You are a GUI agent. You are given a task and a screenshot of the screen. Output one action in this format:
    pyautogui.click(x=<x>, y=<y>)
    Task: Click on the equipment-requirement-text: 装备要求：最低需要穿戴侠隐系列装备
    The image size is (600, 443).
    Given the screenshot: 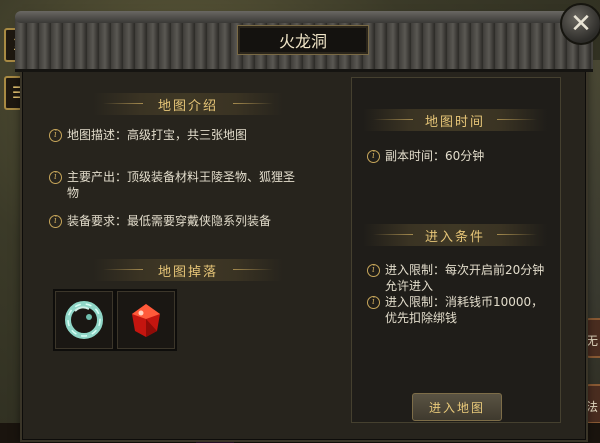 What is the action you would take?
    pyautogui.click(x=169, y=221)
    